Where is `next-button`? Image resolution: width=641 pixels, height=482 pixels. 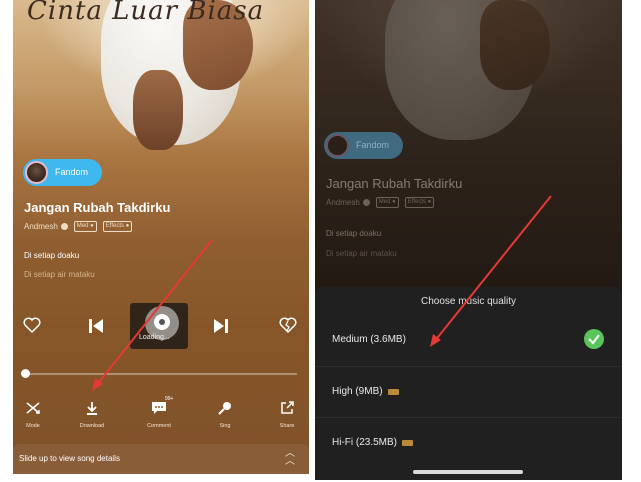
next-button is located at coordinates (221, 328).